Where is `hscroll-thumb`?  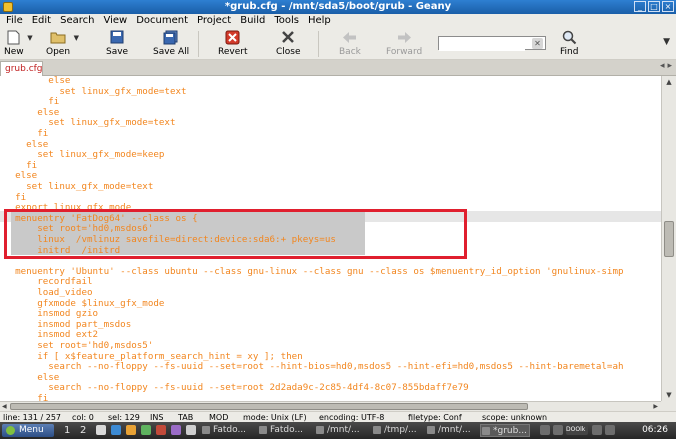
hscroll-thumb is located at coordinates (269, 406).